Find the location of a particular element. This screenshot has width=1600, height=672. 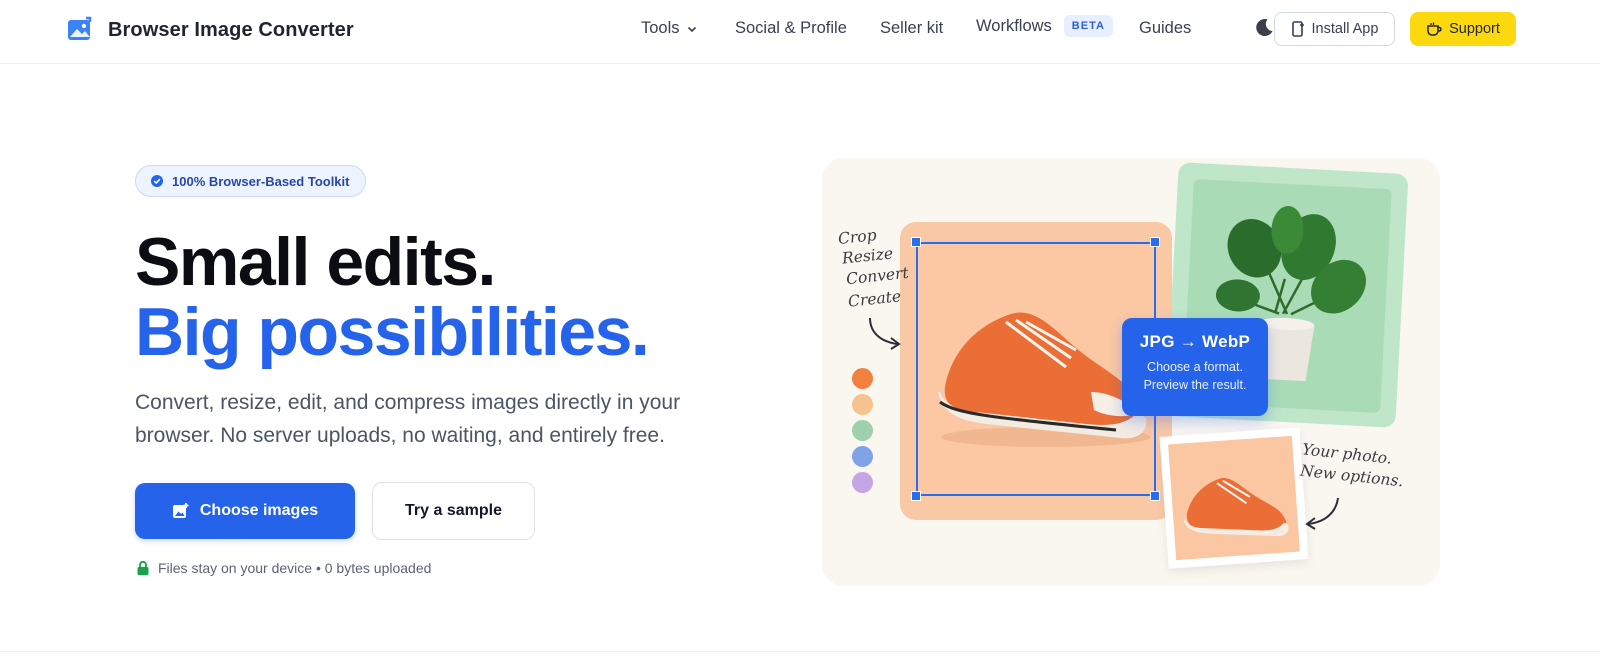

brand-name: Browser Image Converter is located at coordinates (231, 29).